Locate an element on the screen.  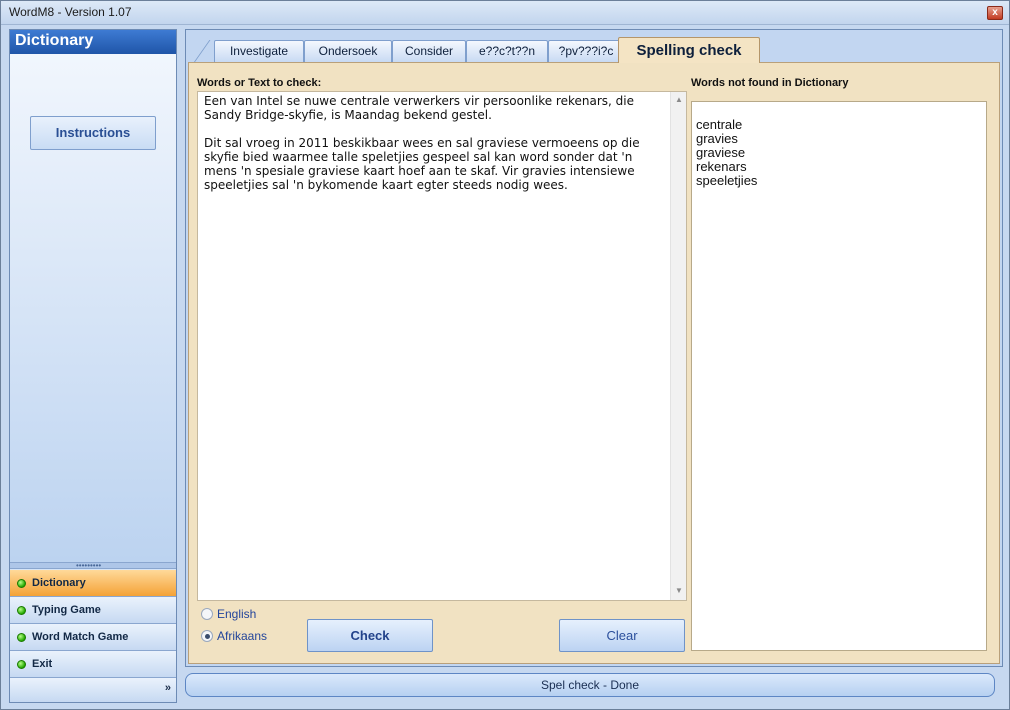
language-label: English is located at coordinates (237, 614).